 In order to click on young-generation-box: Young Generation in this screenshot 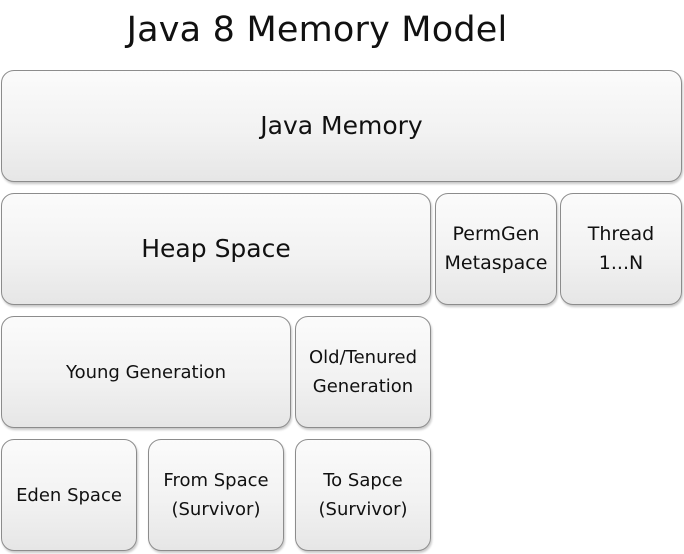, I will do `click(146, 372)`.